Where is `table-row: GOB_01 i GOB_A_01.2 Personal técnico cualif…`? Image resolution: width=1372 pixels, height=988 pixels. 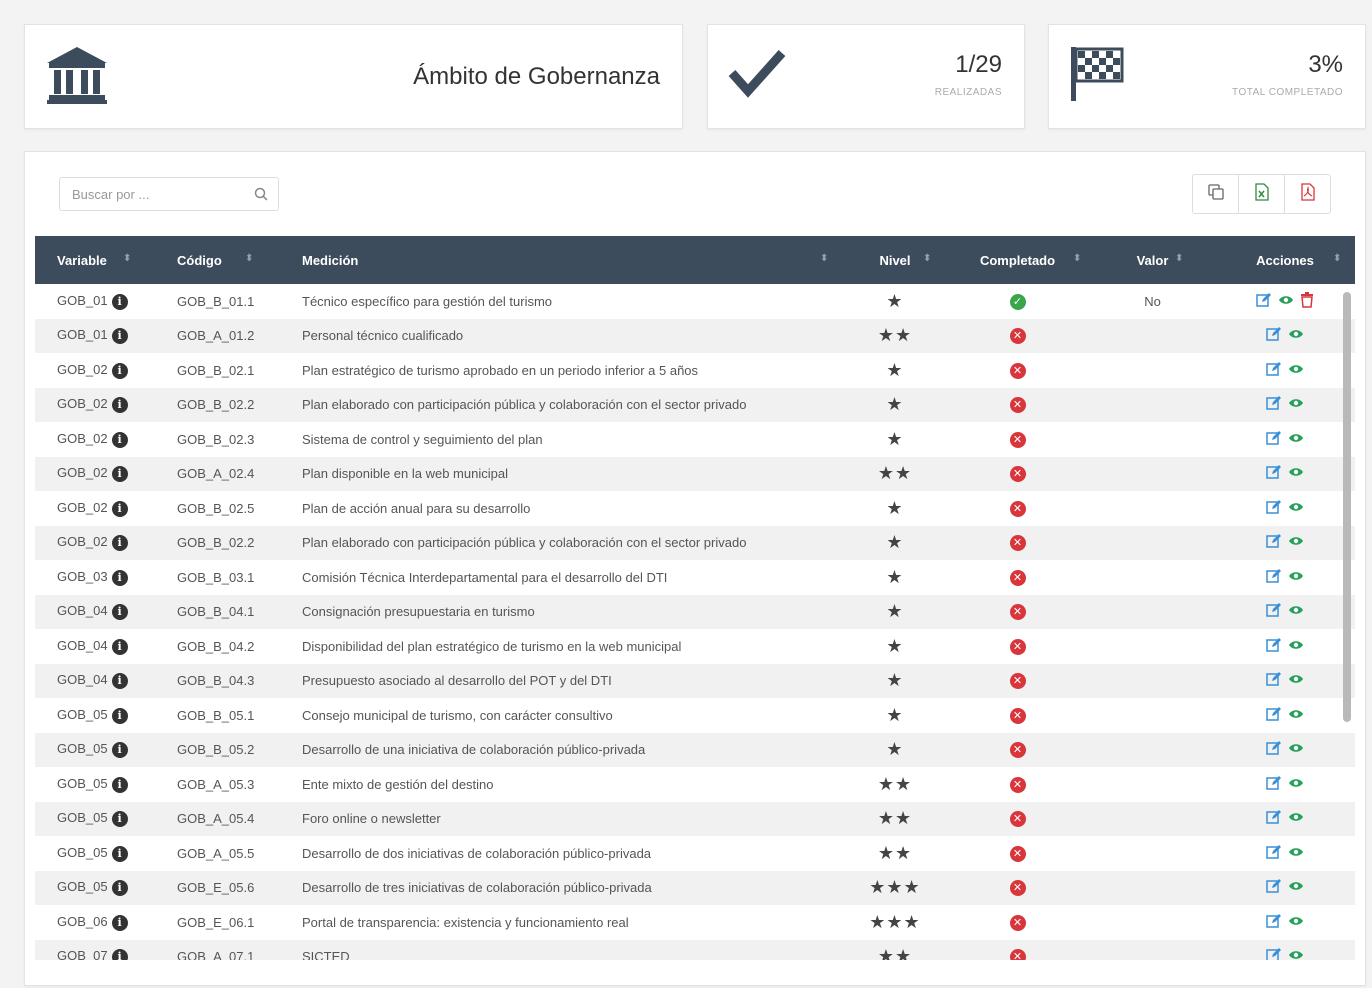
table-row: GOB_01 i GOB_A_01.2 Personal técnico cualif… is located at coordinates (695, 335).